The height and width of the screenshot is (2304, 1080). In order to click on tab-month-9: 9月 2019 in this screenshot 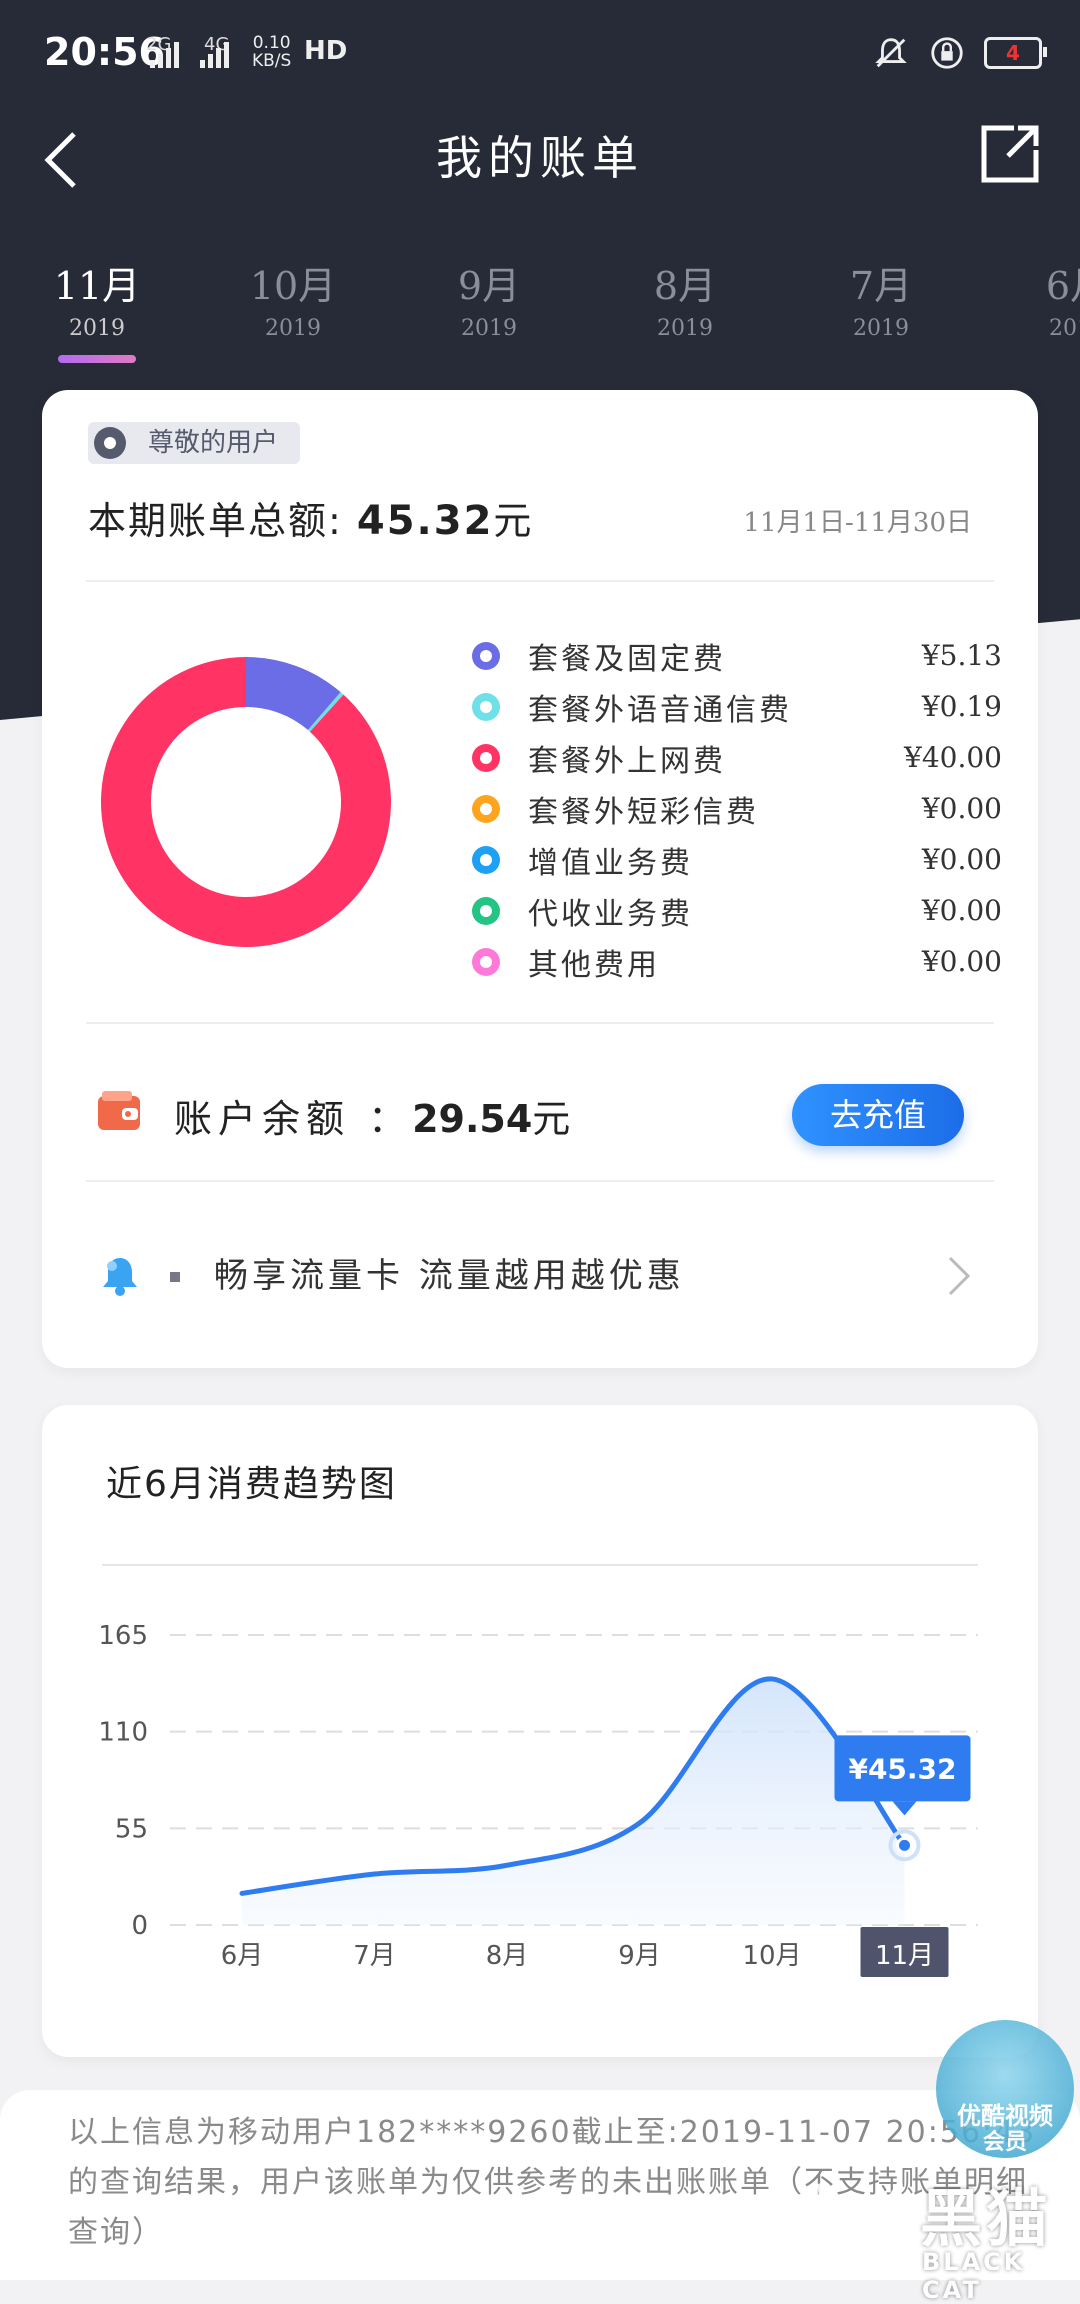, I will do `click(489, 298)`.